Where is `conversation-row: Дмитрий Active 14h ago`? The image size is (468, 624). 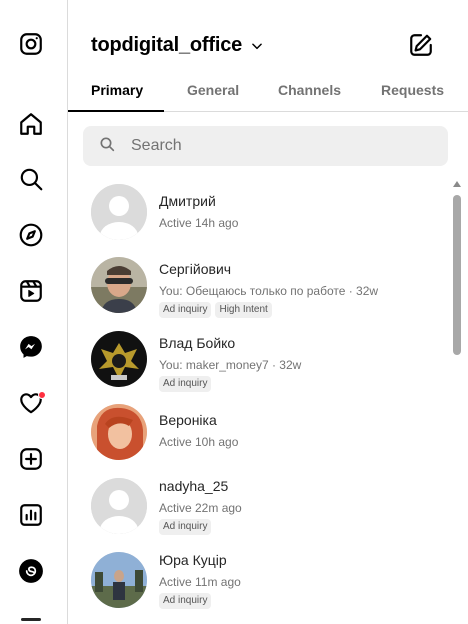 conversation-row: Дмитрий Active 14h ago is located at coordinates (258, 219).